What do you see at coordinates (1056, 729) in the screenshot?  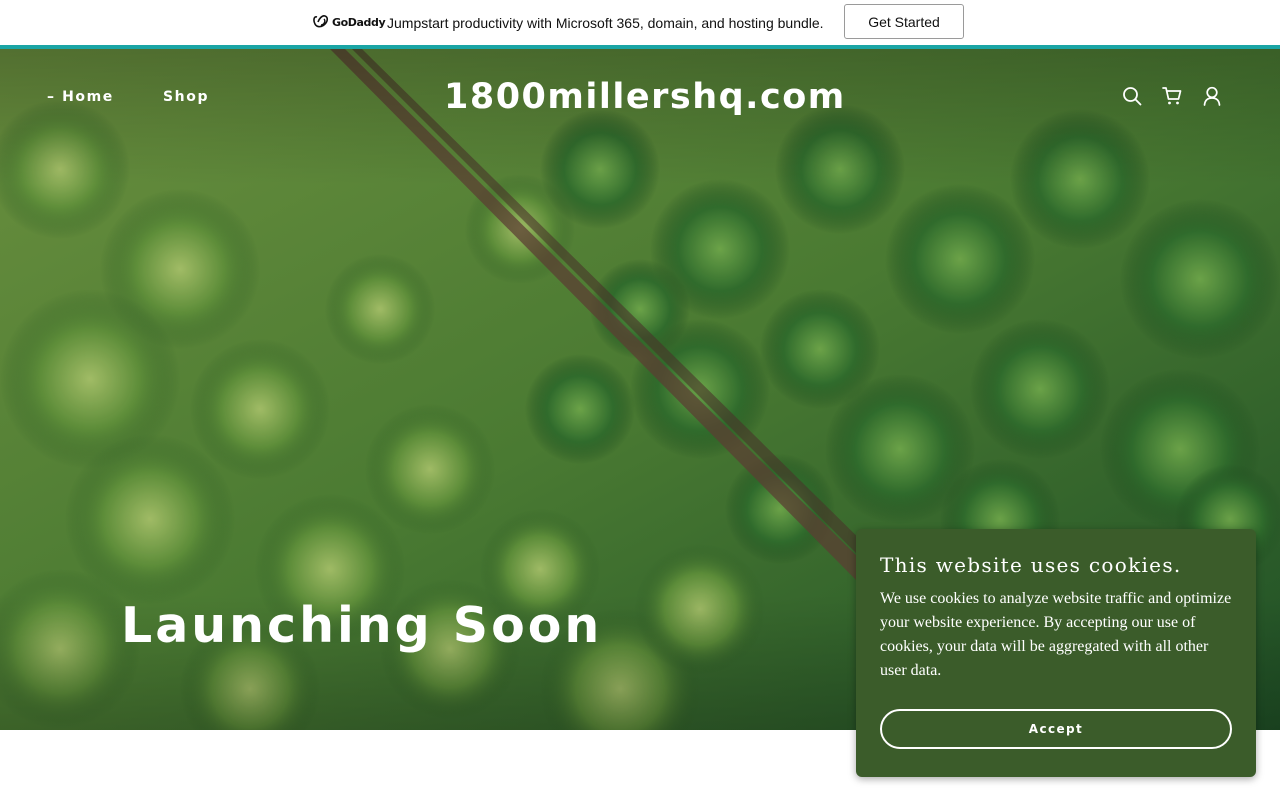 I see `accept-cookies-button: Accept` at bounding box center [1056, 729].